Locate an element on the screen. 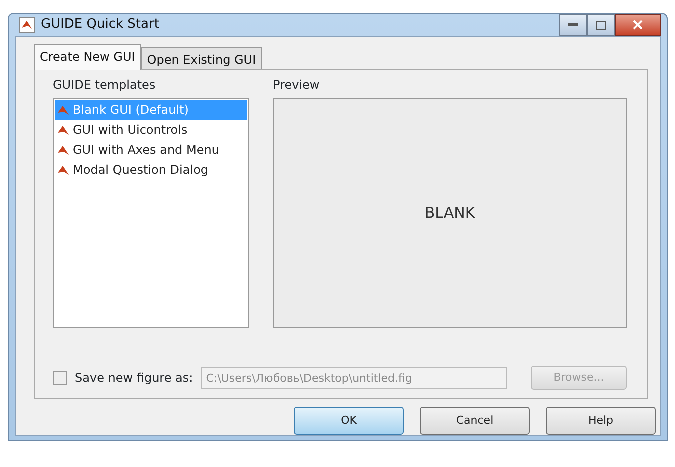 Image resolution: width=675 pixels, height=467 pixels. template-item: GUI with Axes and Menu is located at coordinates (151, 150).